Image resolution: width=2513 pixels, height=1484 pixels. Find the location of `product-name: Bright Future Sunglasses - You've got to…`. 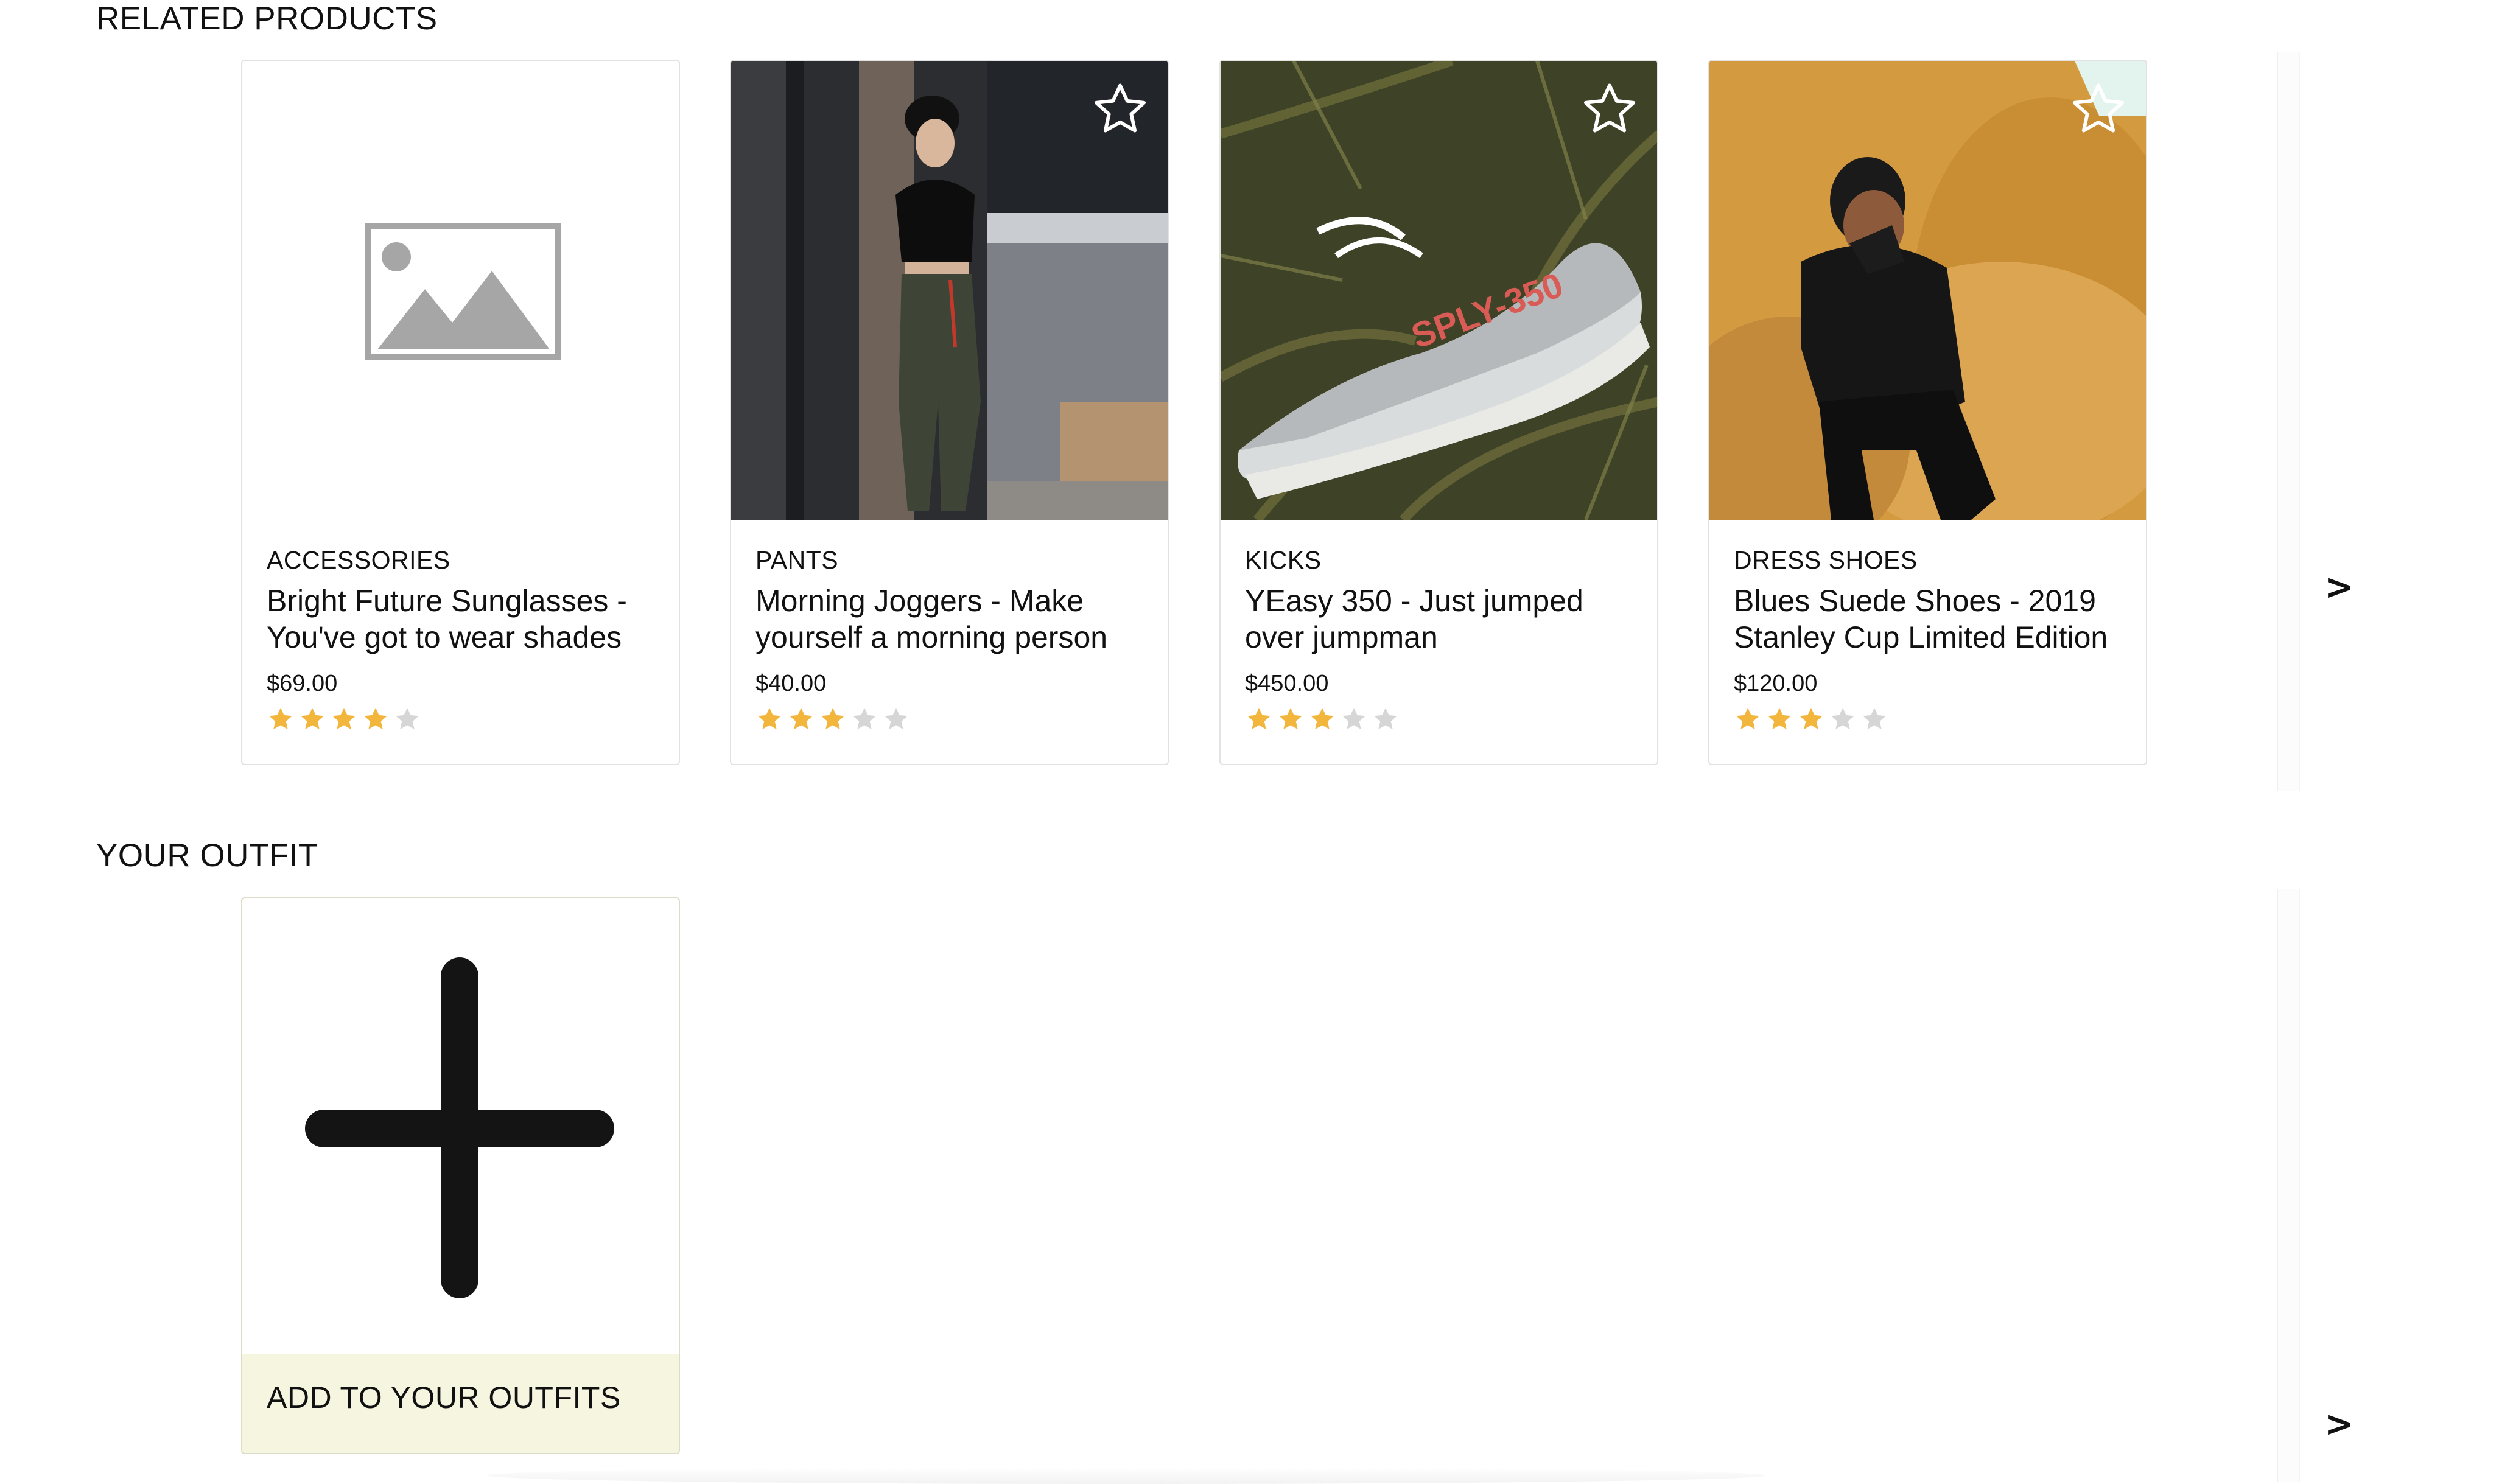

product-name: Bright Future Sunglasses - You've got to… is located at coordinates (464, 619).